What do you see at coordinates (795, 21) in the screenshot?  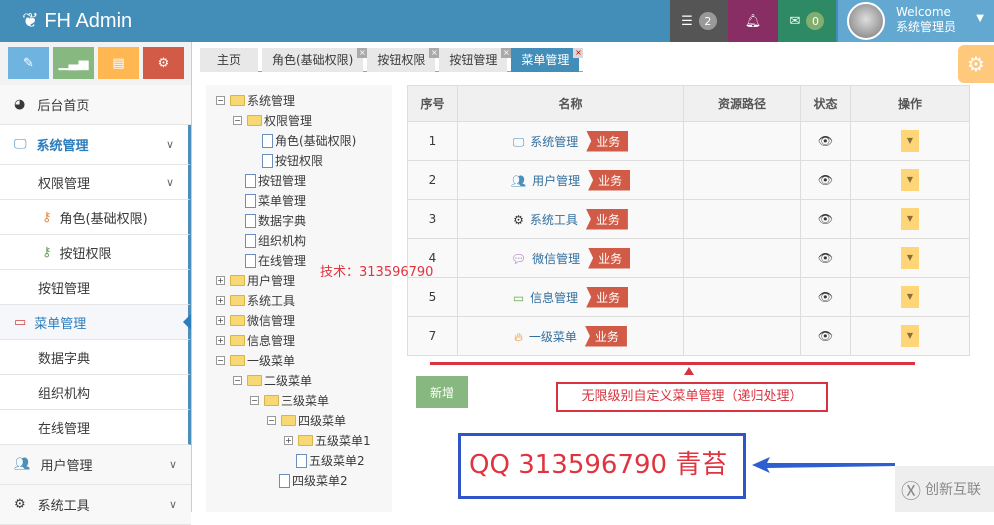 I see `envelope-icon: ✉` at bounding box center [795, 21].